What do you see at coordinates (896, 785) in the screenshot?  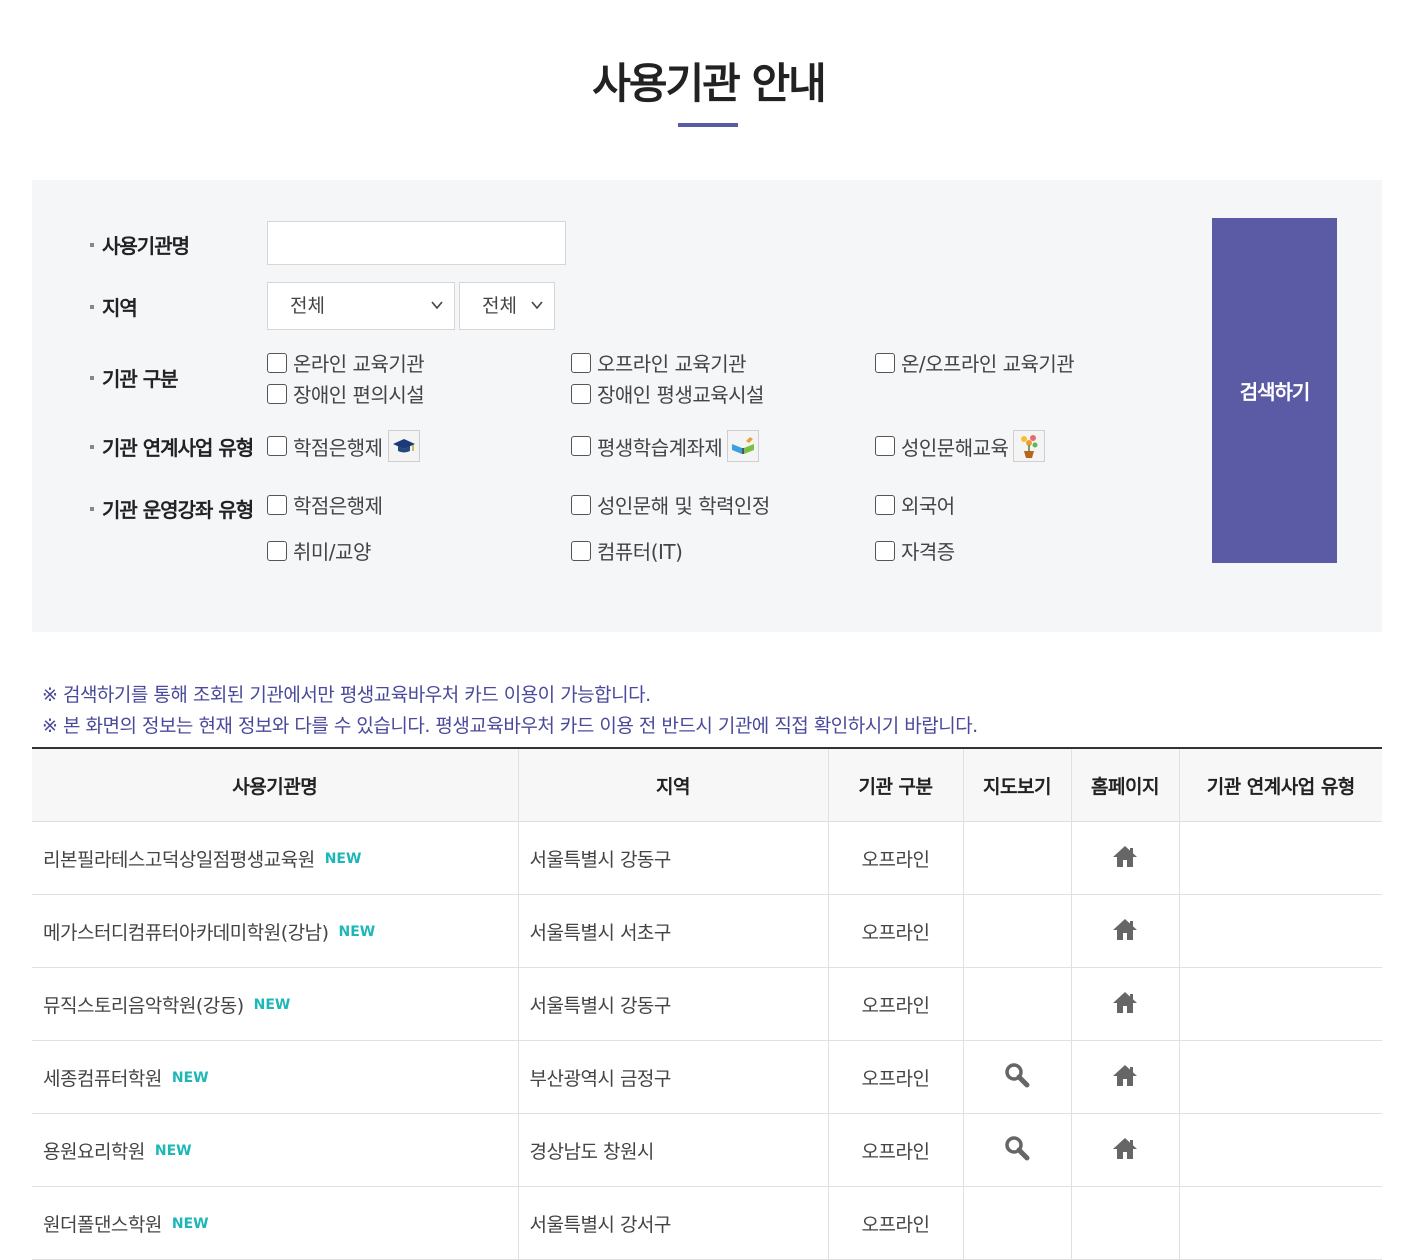 I see `col-header-type: 기관 구분` at bounding box center [896, 785].